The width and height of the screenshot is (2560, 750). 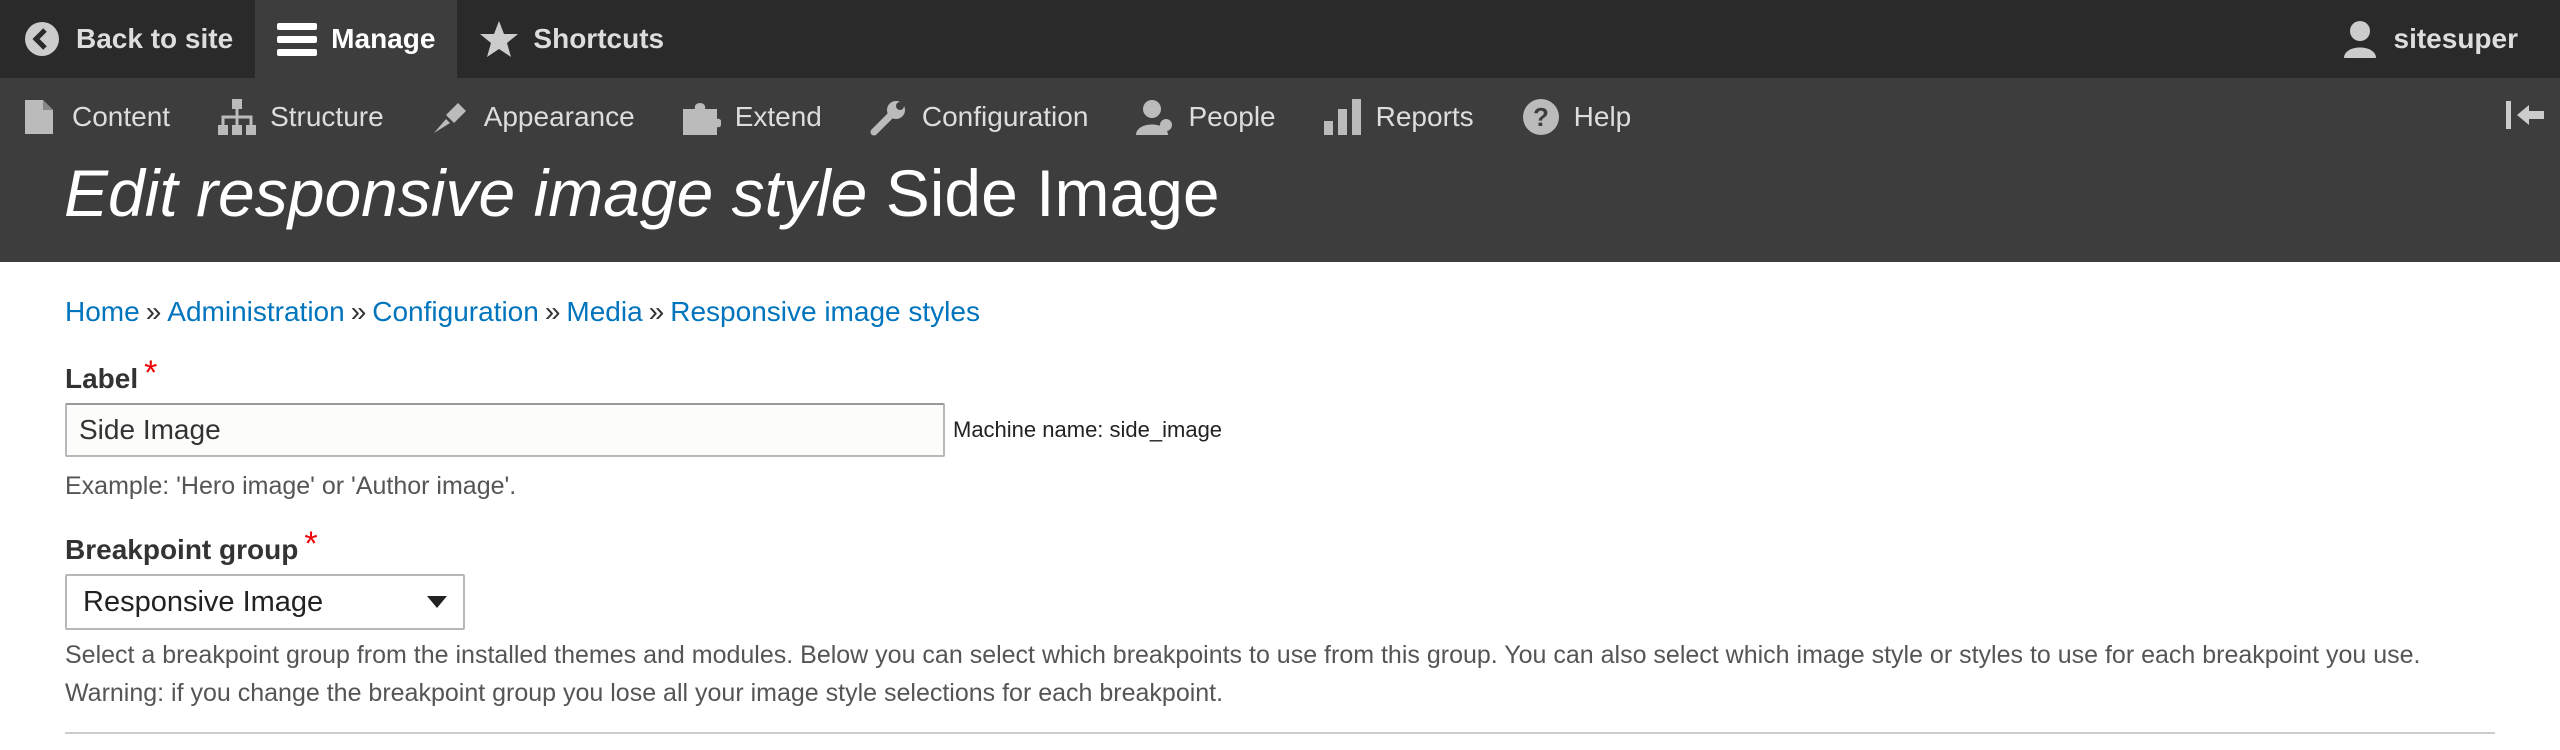 I want to click on machine-name-text: Machine name: side_image, so click(x=1088, y=429).